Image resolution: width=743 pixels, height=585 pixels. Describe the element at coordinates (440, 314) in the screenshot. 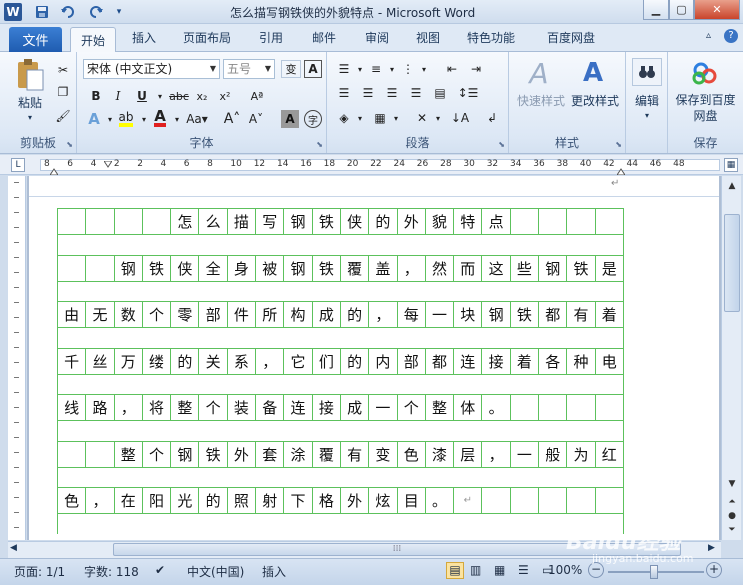

I see `grid-cell: 一` at that location.